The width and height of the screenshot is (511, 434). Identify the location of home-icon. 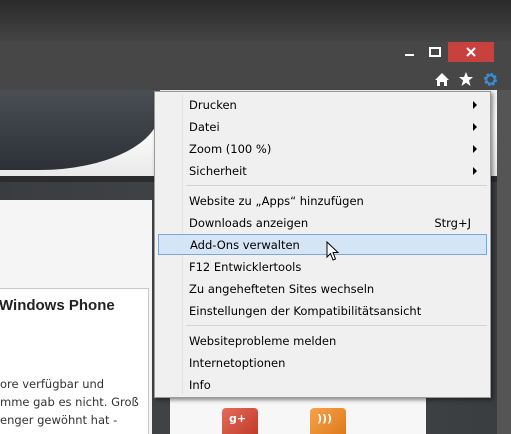
(442, 79).